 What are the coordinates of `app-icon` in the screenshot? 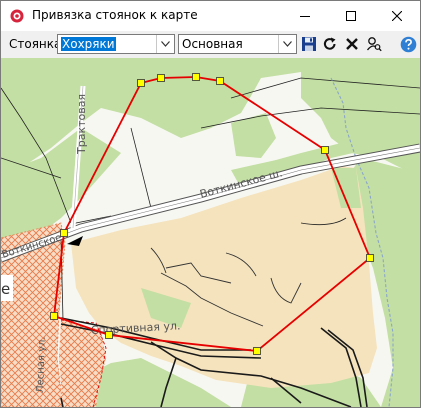 It's located at (17, 16).